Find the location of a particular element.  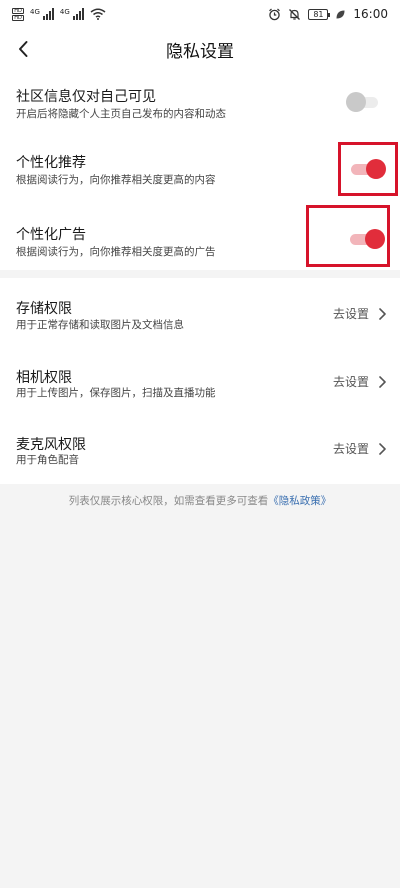

mute-bell-icon is located at coordinates (295, 14).